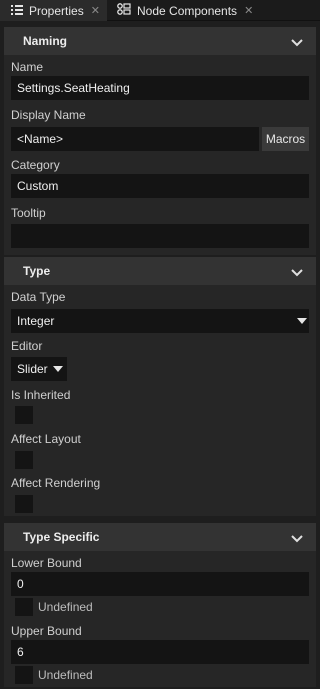  I want to click on section-header-naming: Naming, so click(160, 41).